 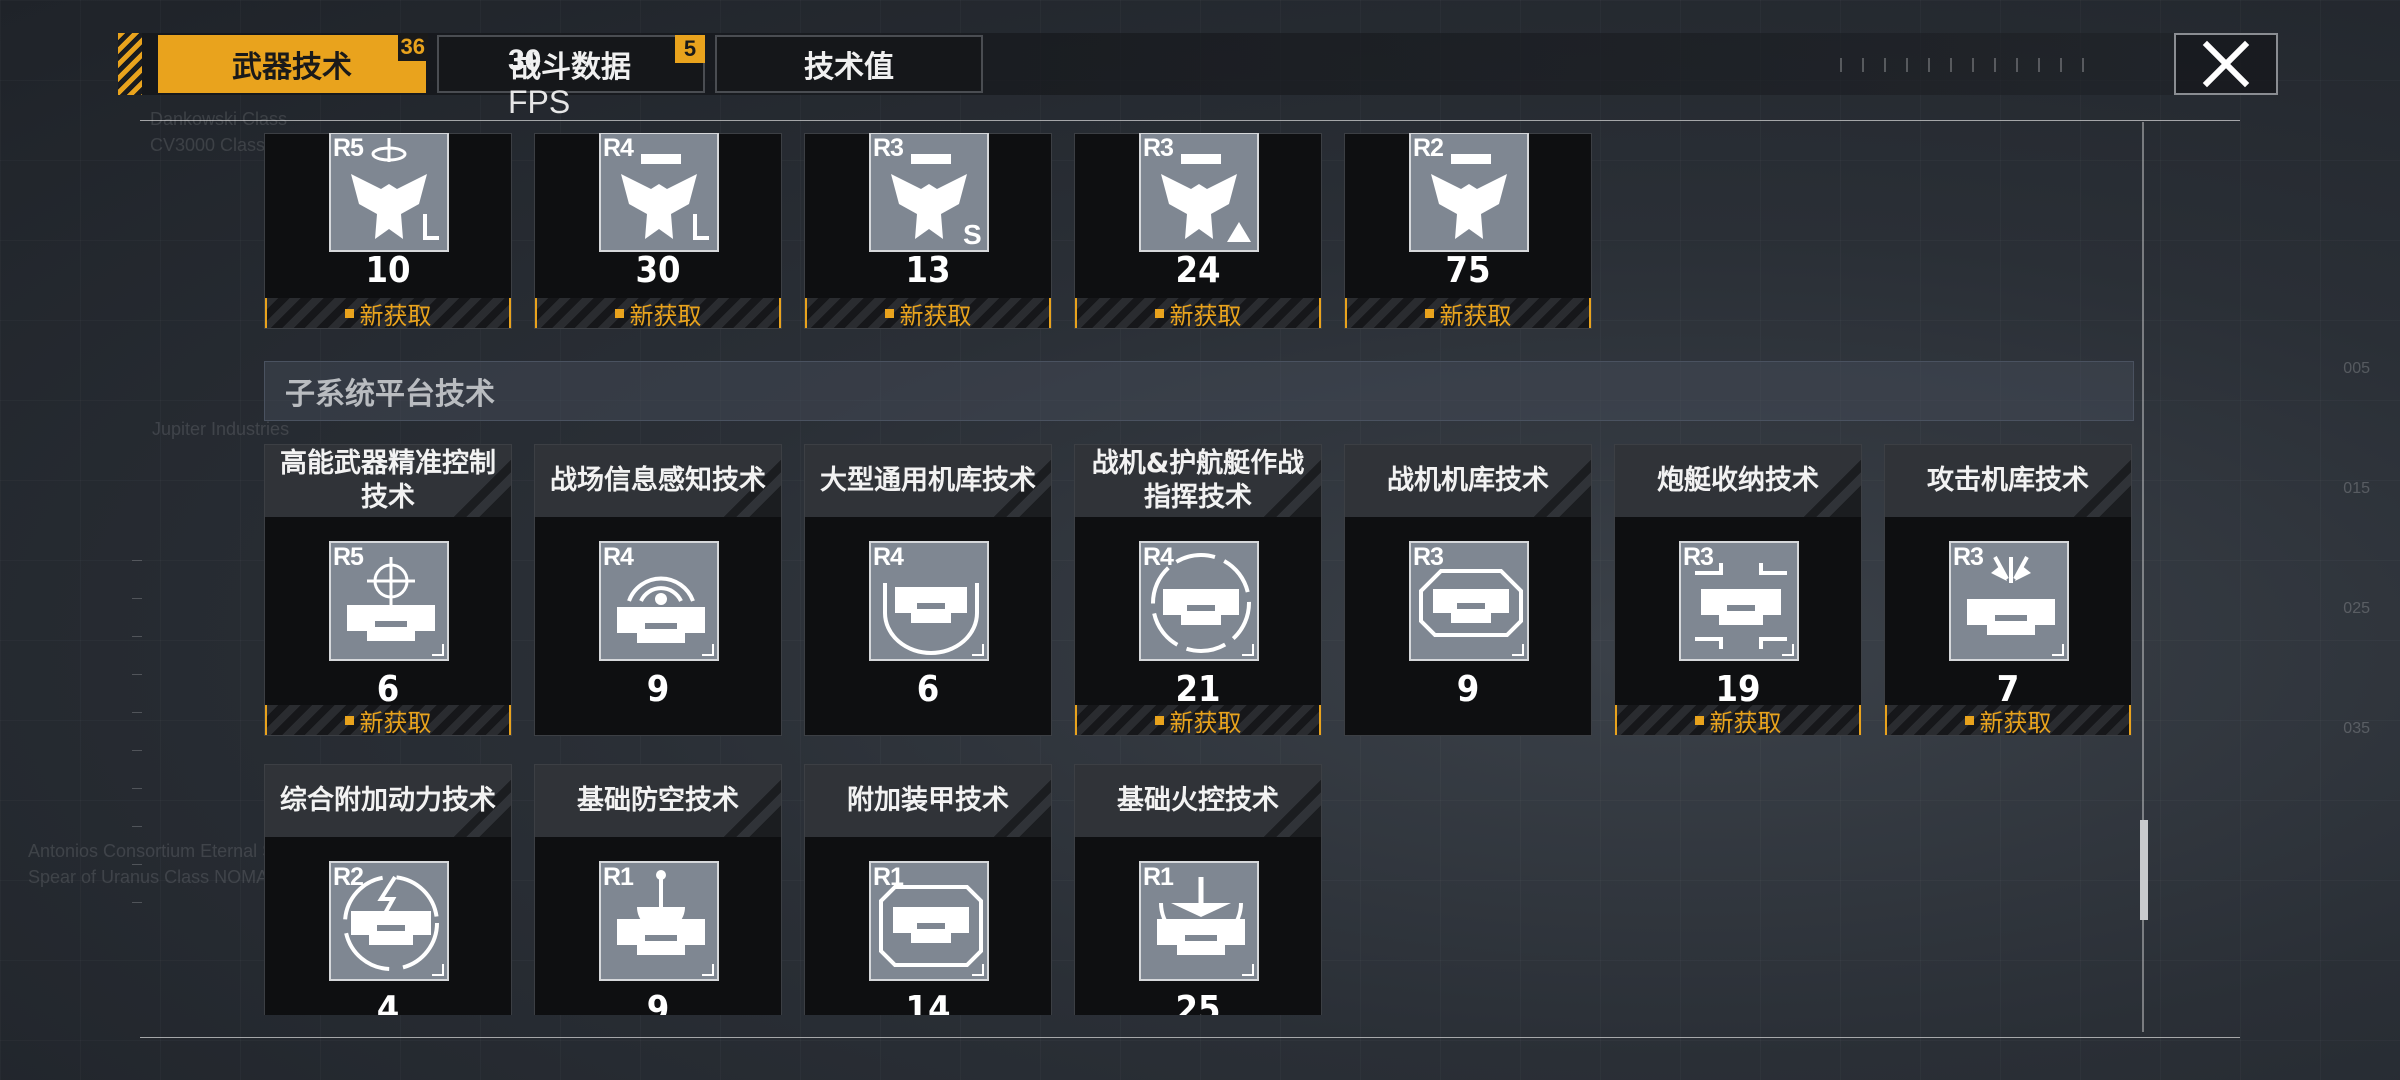 What do you see at coordinates (1468, 270) in the screenshot?
I see `tech-count: 75` at bounding box center [1468, 270].